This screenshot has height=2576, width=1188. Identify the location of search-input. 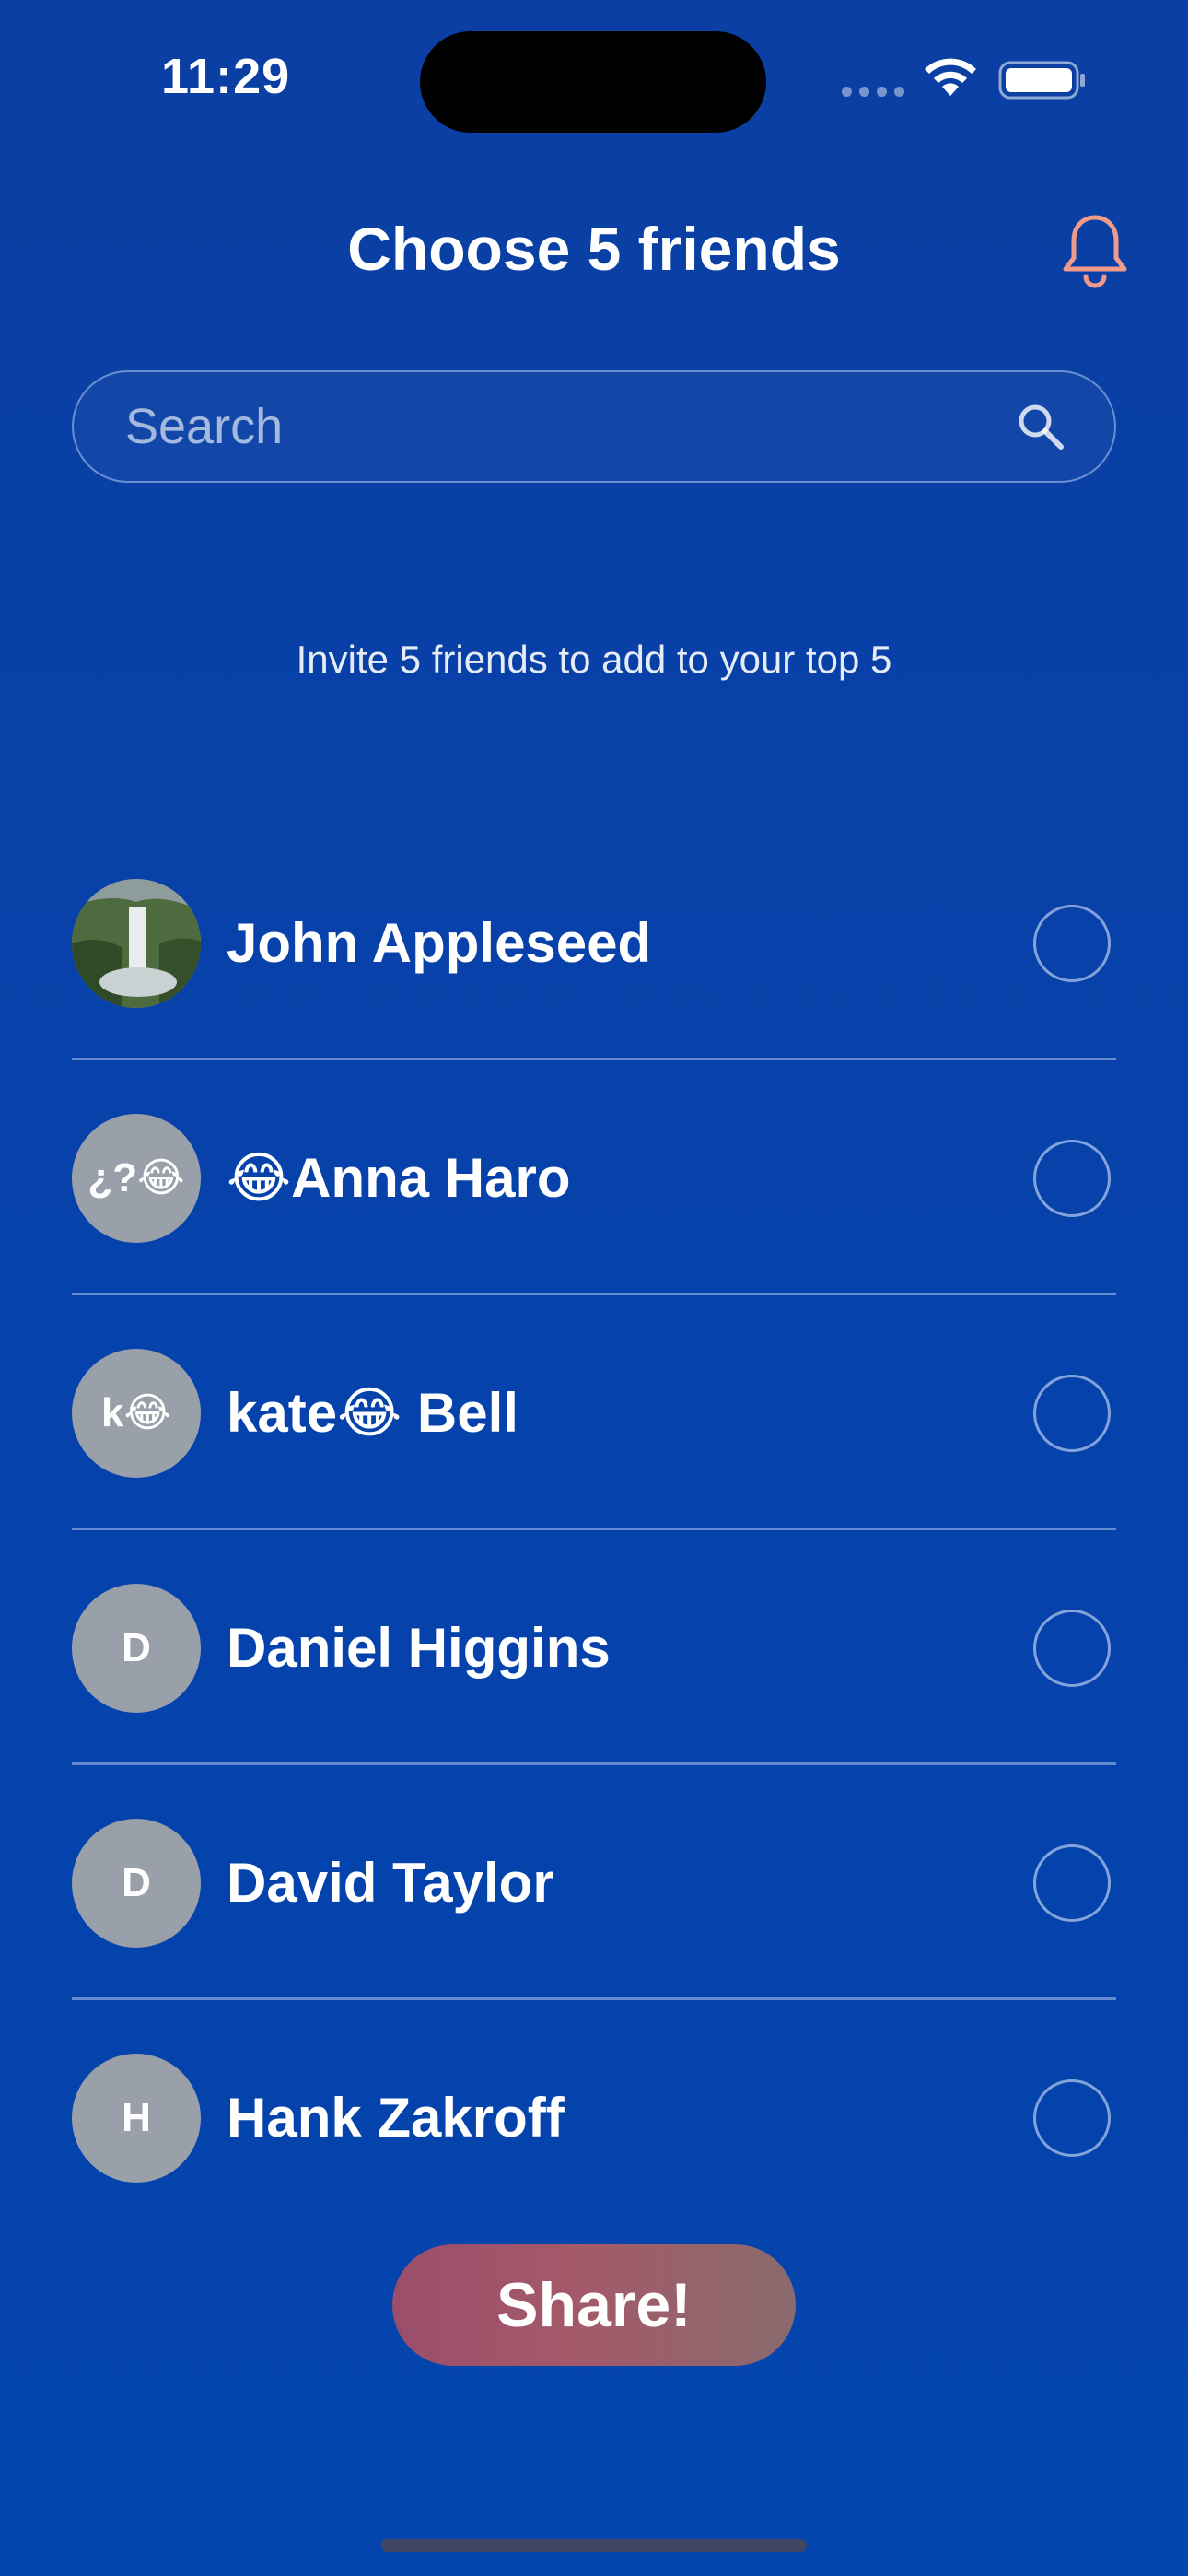
(569, 427).